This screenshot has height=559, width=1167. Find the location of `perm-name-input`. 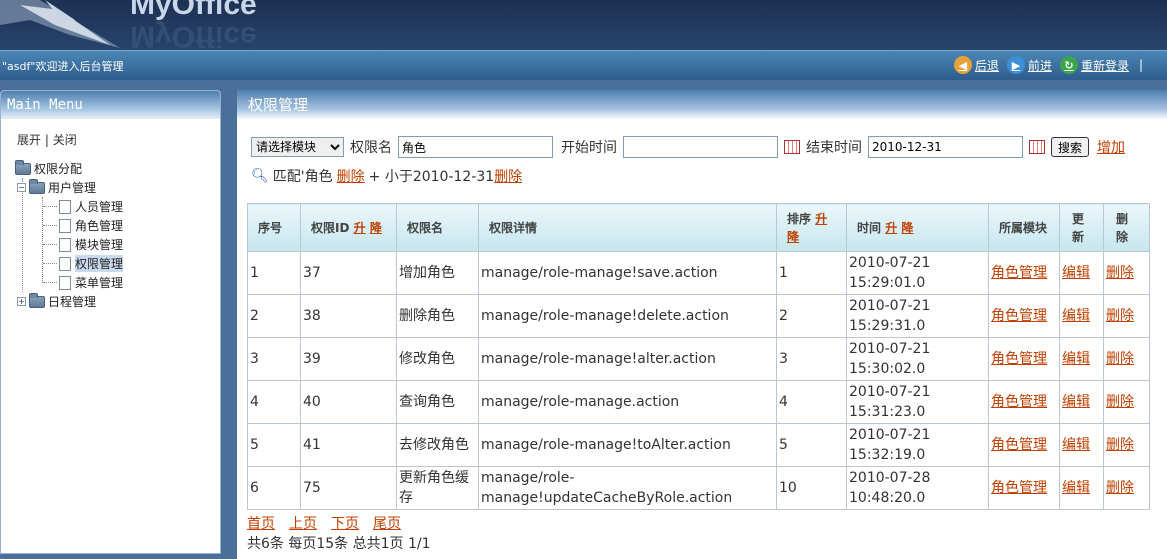

perm-name-input is located at coordinates (475, 147).